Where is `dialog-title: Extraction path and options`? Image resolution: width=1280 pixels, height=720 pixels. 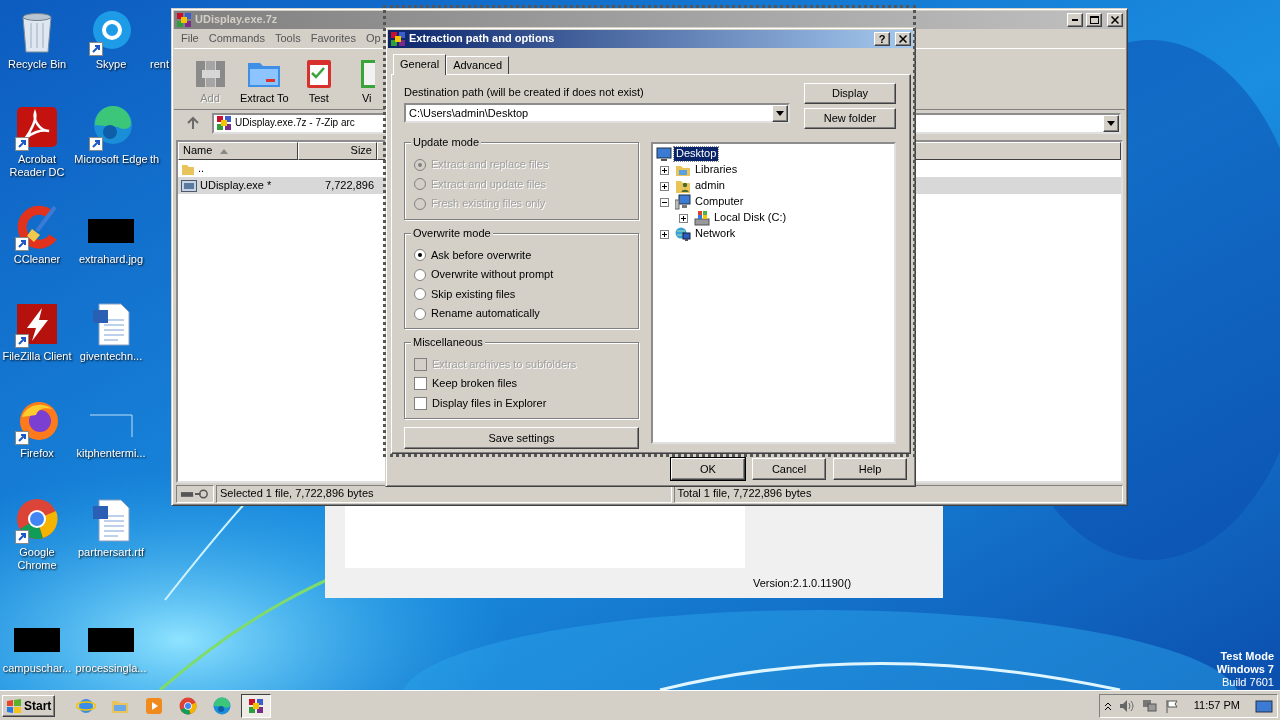
dialog-title: Extraction path and options is located at coordinates (482, 39).